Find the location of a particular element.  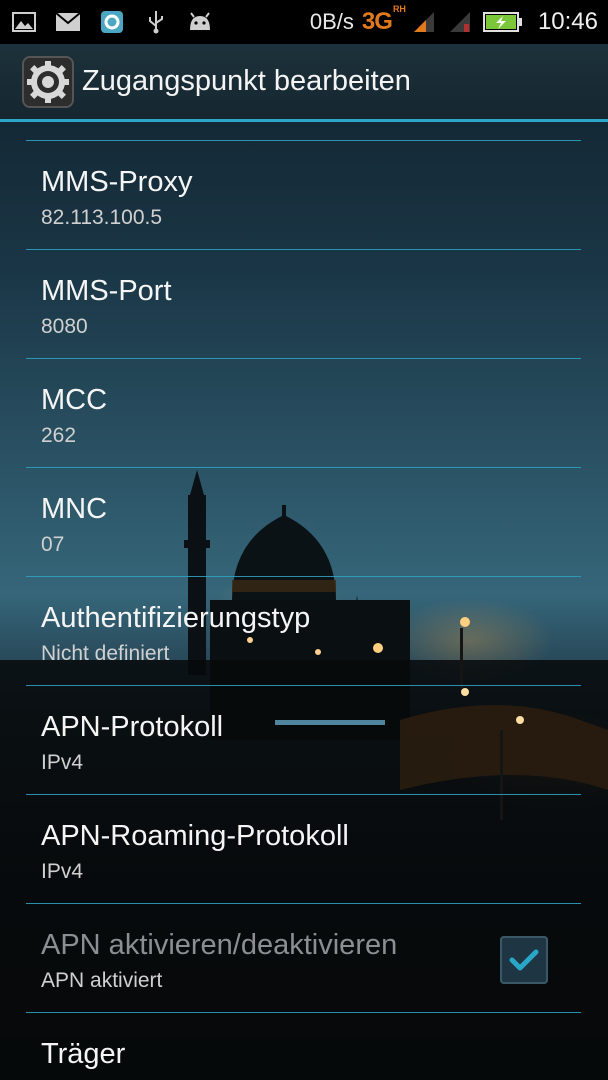

pref-mms-port: MMS-Port 8080 is located at coordinates (304, 304).